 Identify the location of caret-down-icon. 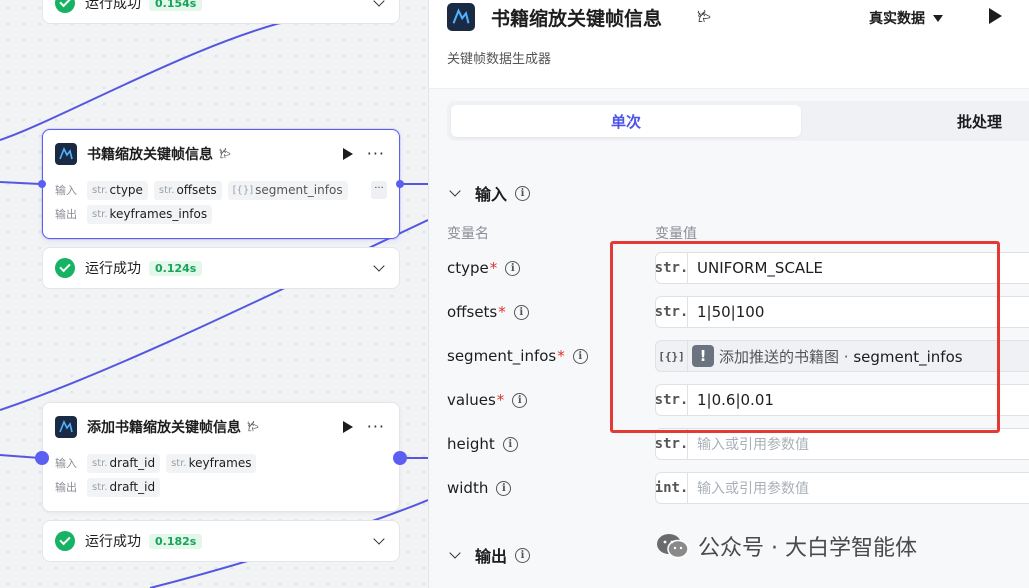
(938, 18).